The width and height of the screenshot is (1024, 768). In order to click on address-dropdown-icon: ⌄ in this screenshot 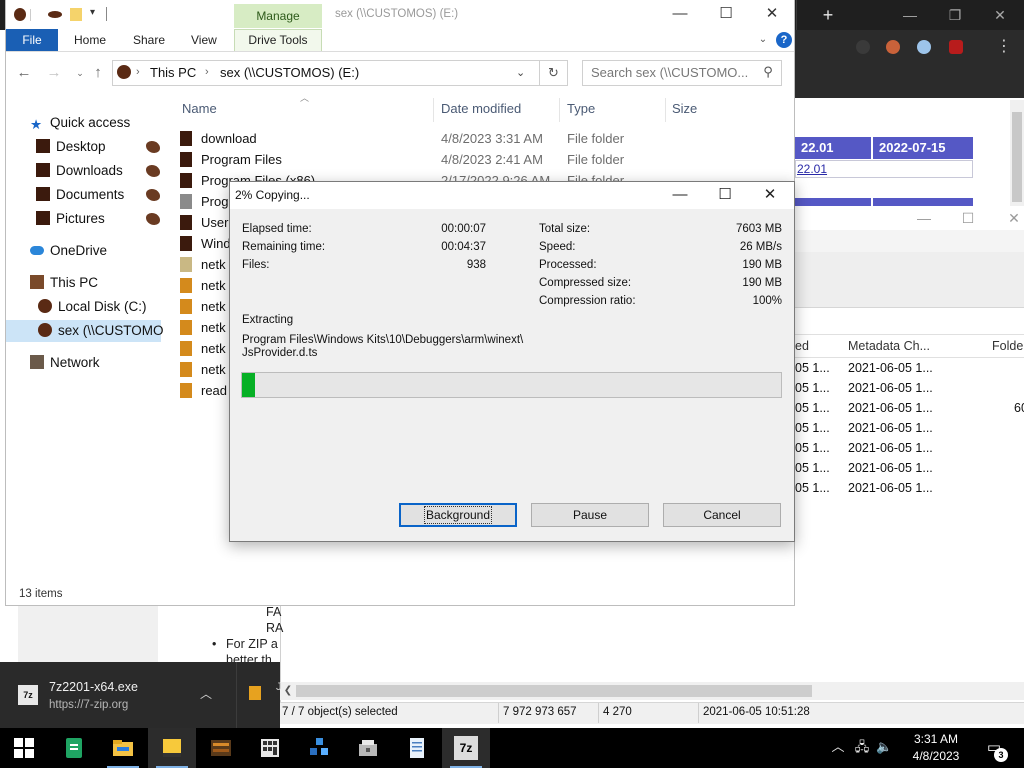, I will do `click(520, 72)`.